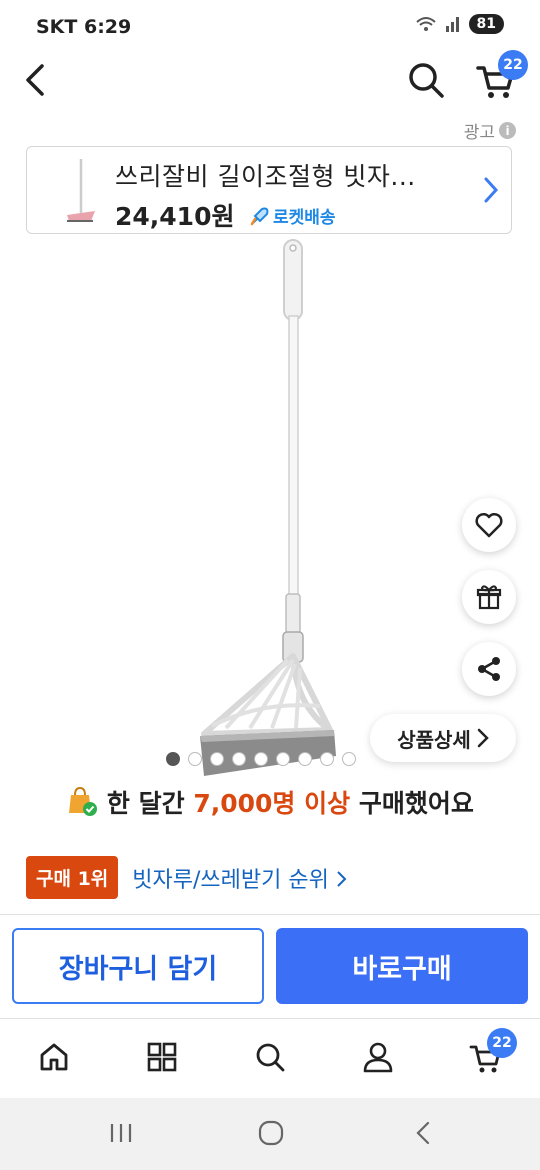 Image resolution: width=540 pixels, height=1170 pixels. I want to click on purchase-stat-count: 7,000명 이상, so click(272, 803).